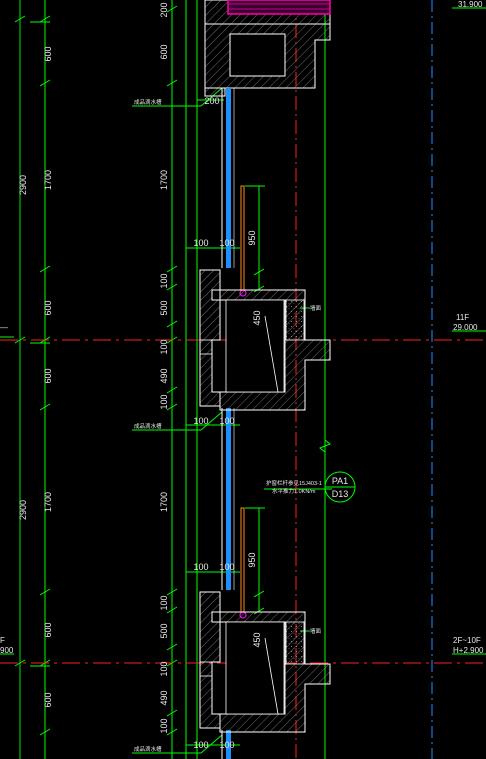 The image size is (486, 759). What do you see at coordinates (294, 491) in the screenshot?
I see `label-railing-note-2: 水平推力1.0KN/m` at bounding box center [294, 491].